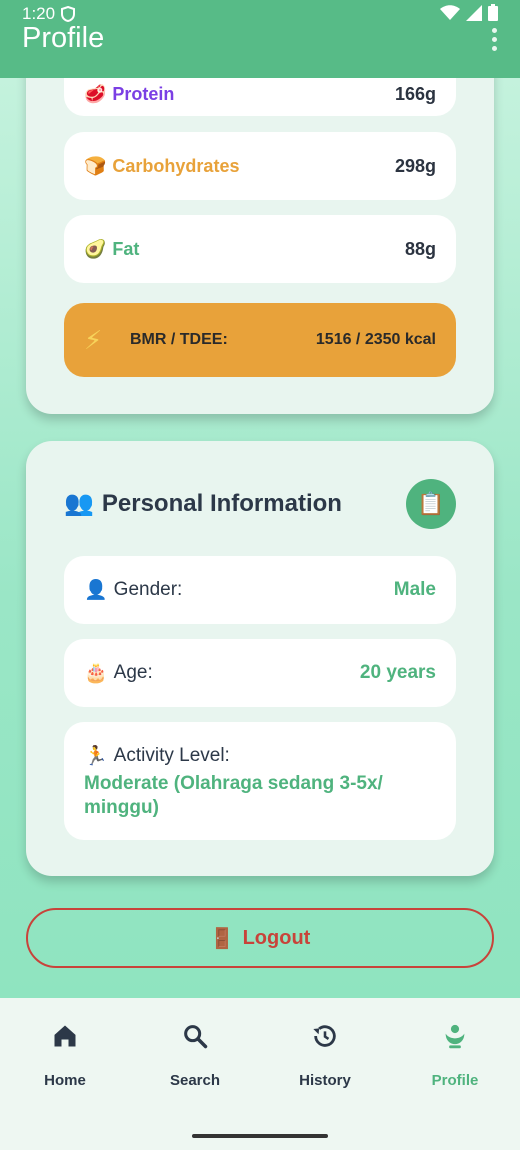  Describe the element at coordinates (415, 93) in the screenshot. I see `macro-value-protein: 166g` at that location.